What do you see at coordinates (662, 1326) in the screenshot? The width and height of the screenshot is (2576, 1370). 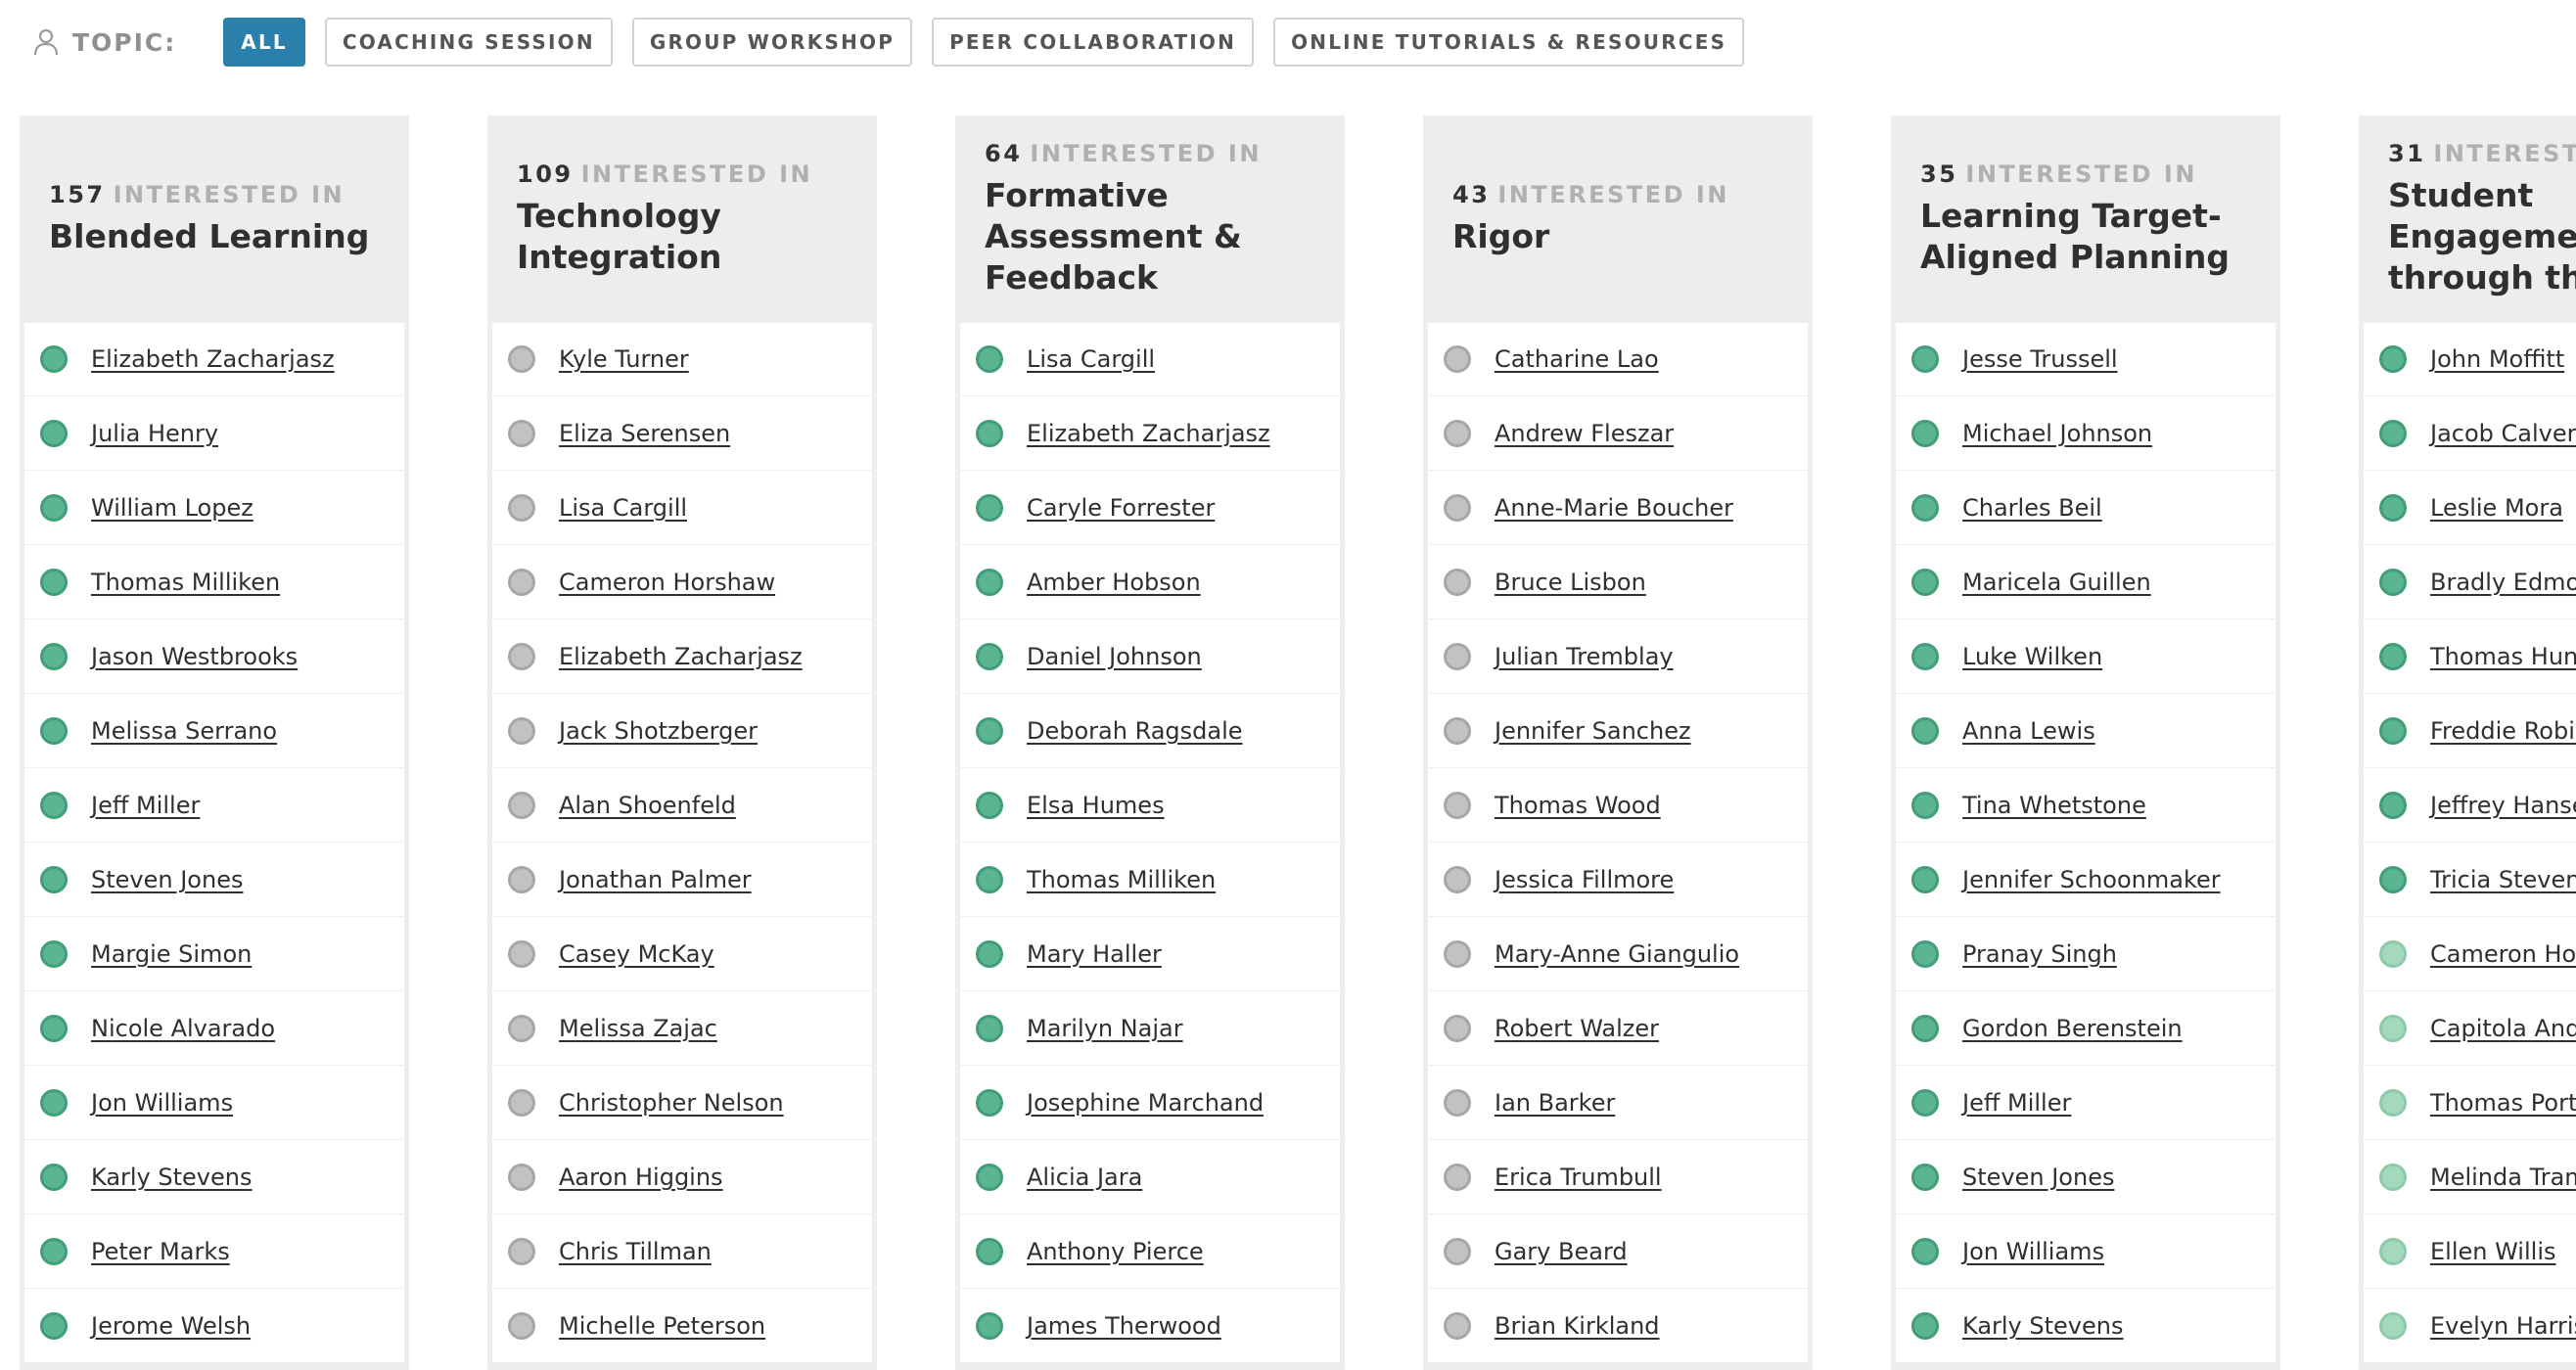 I see `person-name-link: Michelle Peterson` at bounding box center [662, 1326].